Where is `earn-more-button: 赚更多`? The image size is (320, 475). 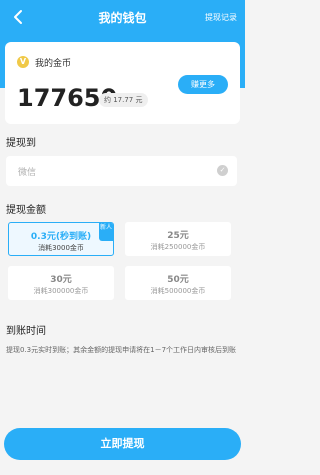 earn-more-button: 赚更多 is located at coordinates (203, 84).